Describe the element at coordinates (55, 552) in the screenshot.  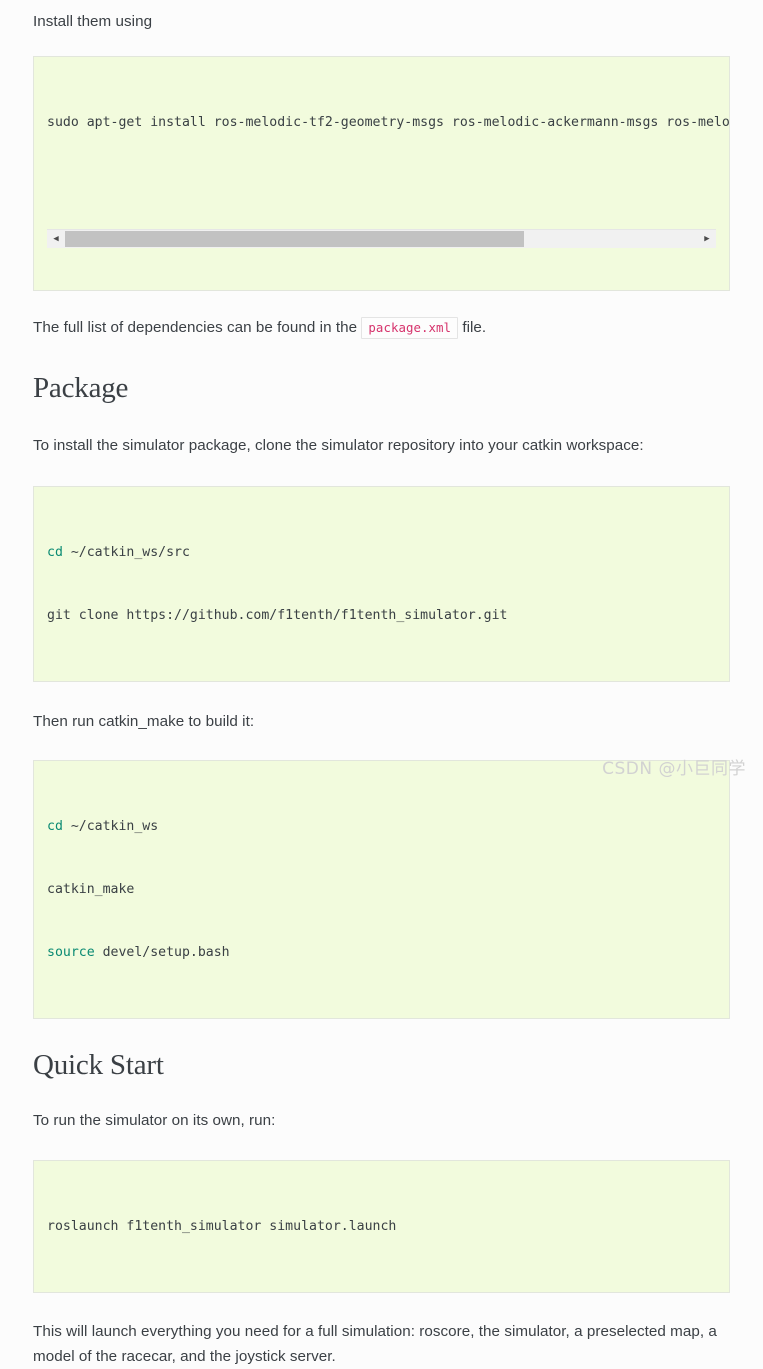
I see `code-keyword-cd: cd` at that location.